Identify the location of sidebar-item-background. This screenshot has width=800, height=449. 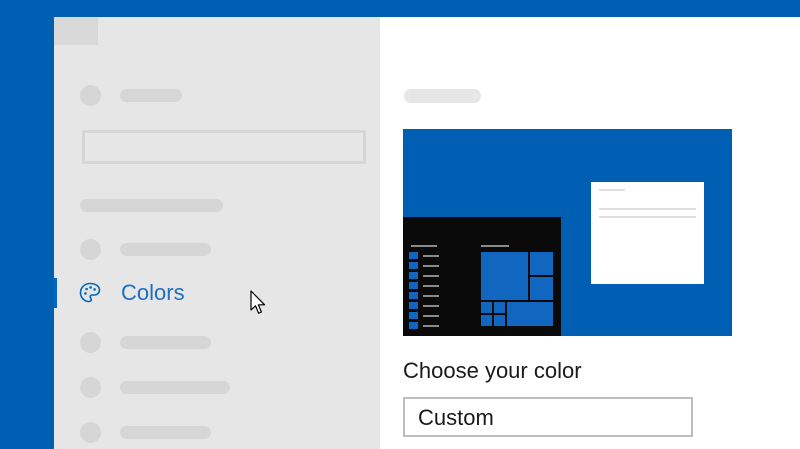
(165, 249).